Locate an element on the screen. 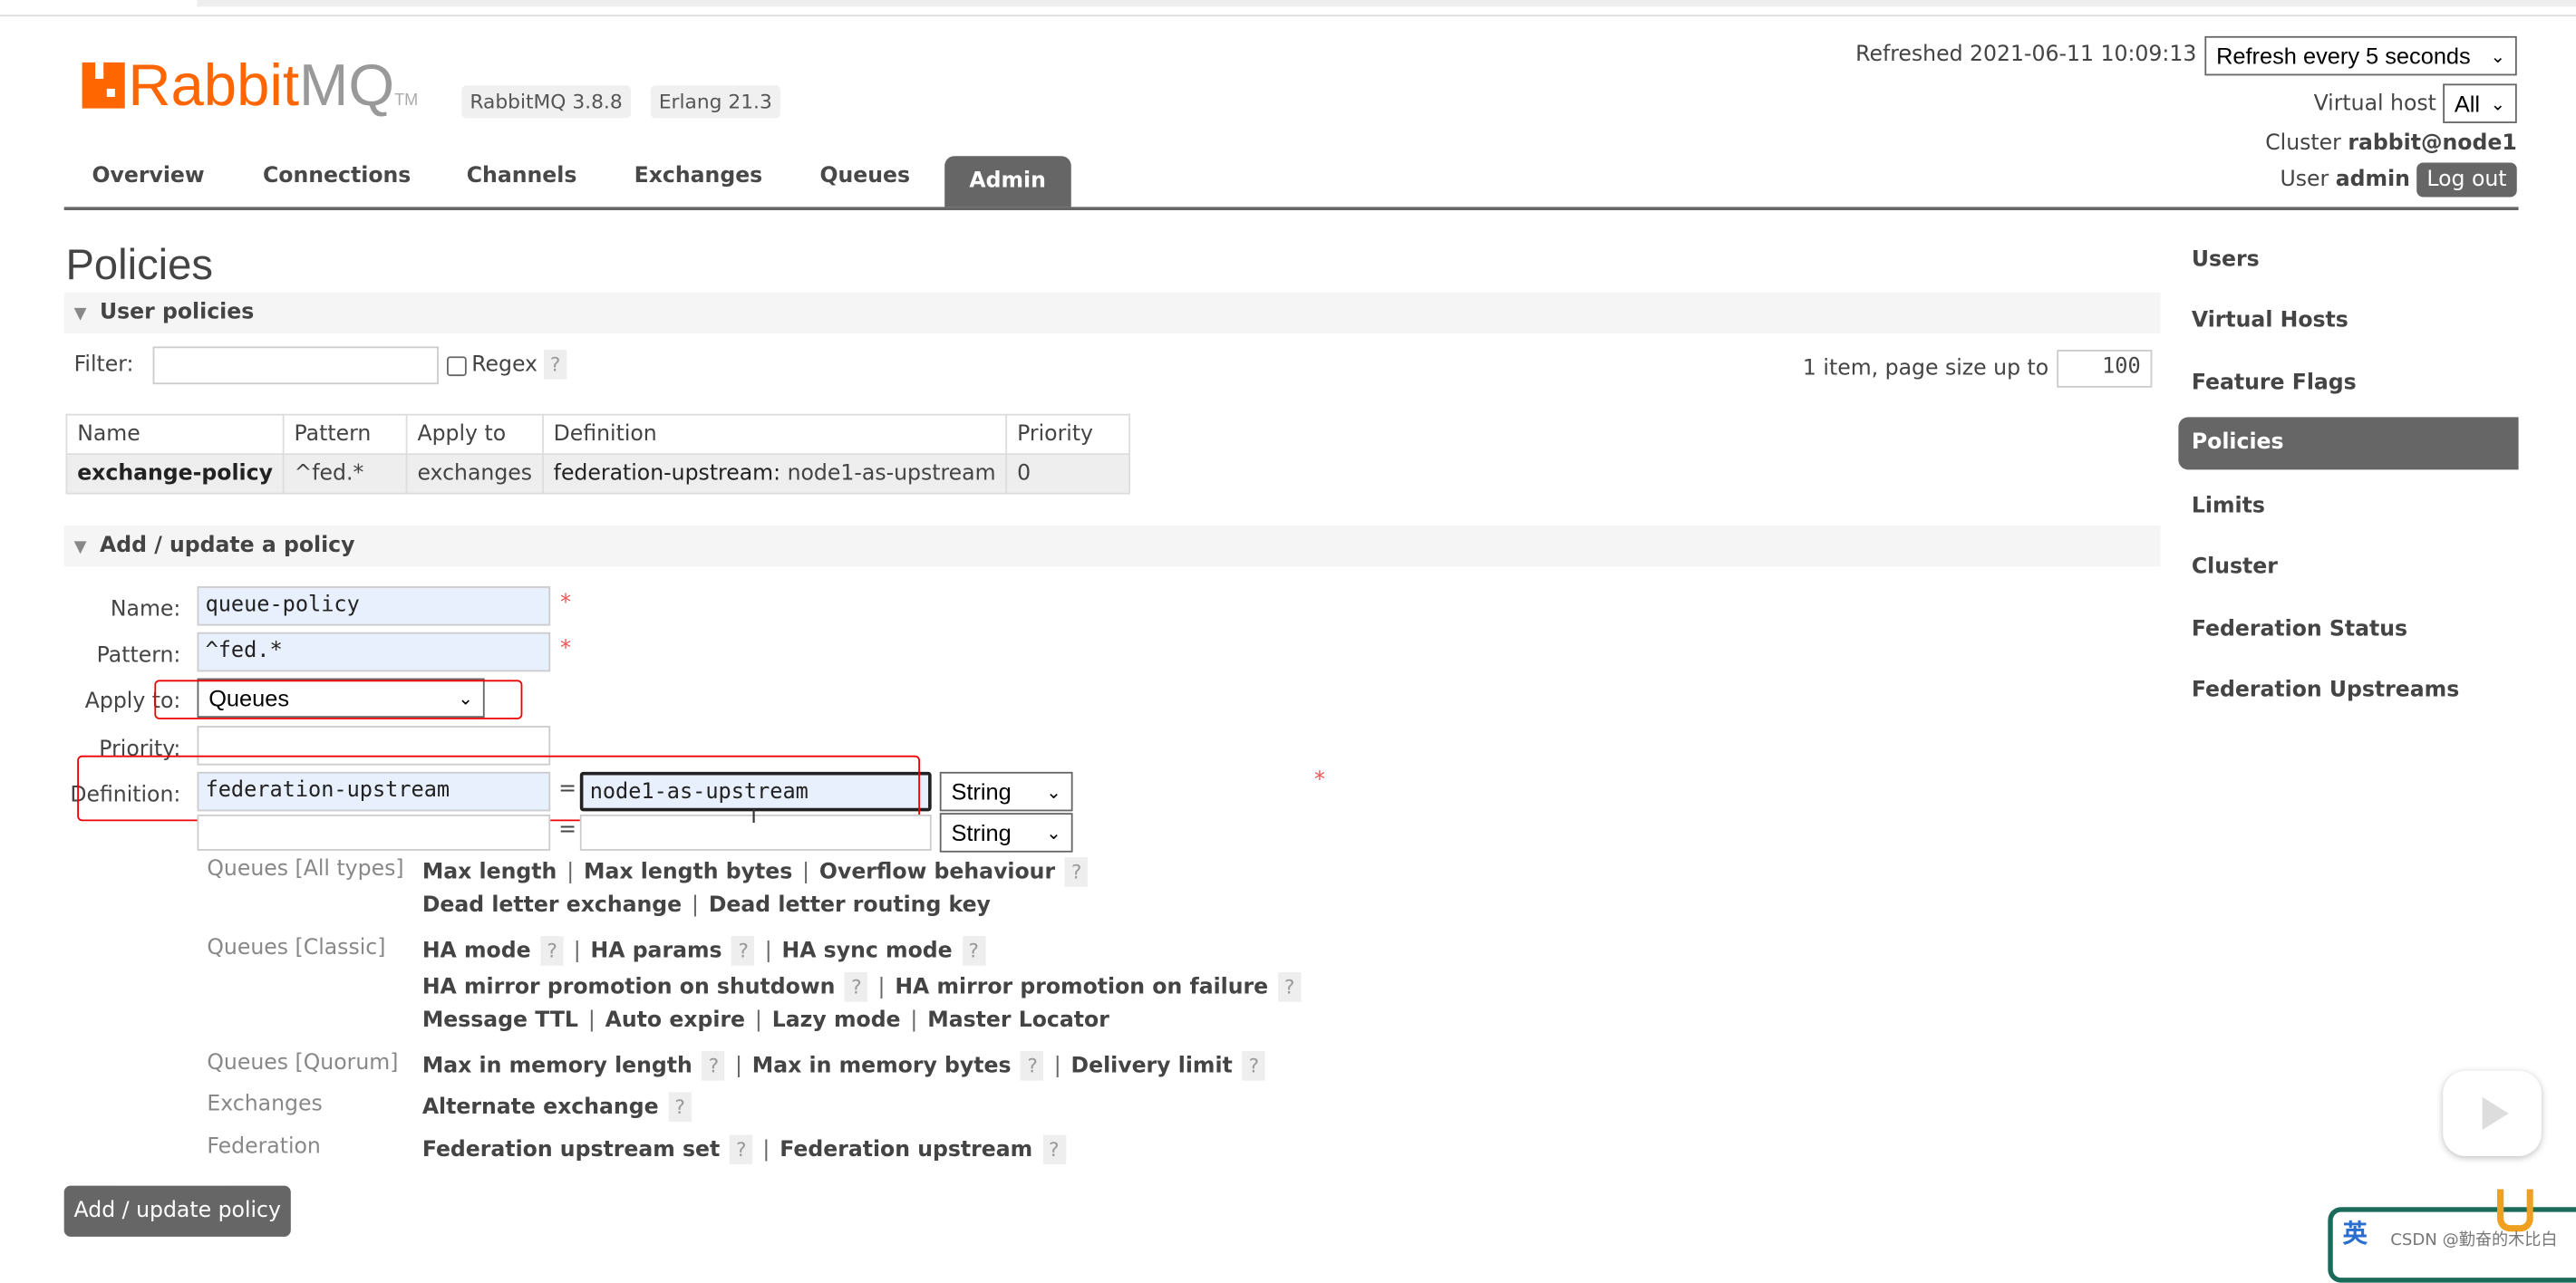 This screenshot has width=2576, height=1283. filter-input is located at coordinates (296, 365).